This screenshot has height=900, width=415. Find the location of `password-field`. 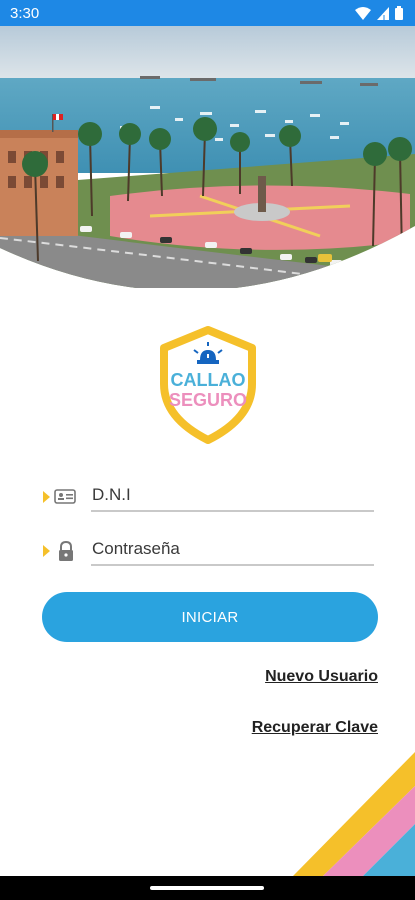

password-field is located at coordinates (210, 553).